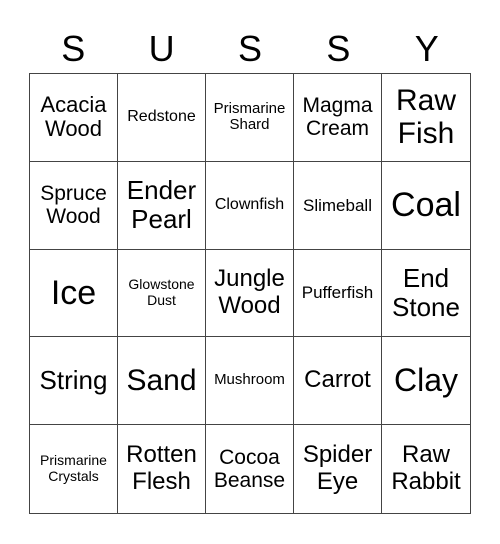  What do you see at coordinates (162, 118) in the screenshot?
I see `bingo-cell: Redstone` at bounding box center [162, 118].